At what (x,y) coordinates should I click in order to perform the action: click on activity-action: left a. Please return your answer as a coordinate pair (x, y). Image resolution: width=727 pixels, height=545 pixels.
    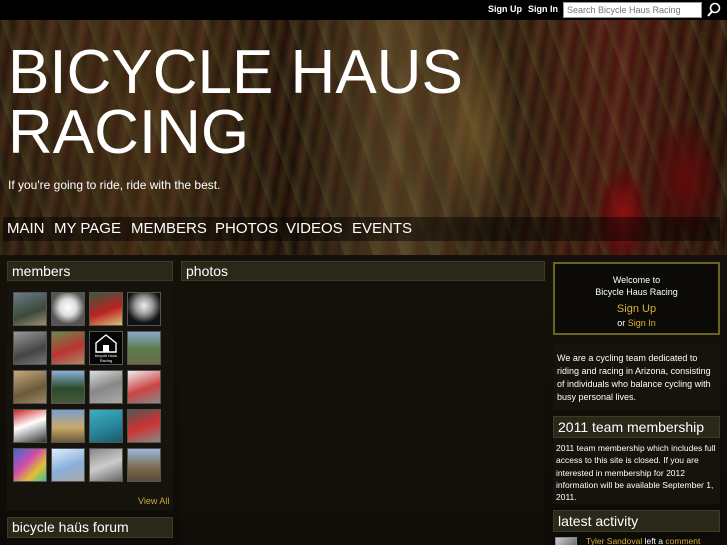
    Looking at the image, I should click on (654, 540).